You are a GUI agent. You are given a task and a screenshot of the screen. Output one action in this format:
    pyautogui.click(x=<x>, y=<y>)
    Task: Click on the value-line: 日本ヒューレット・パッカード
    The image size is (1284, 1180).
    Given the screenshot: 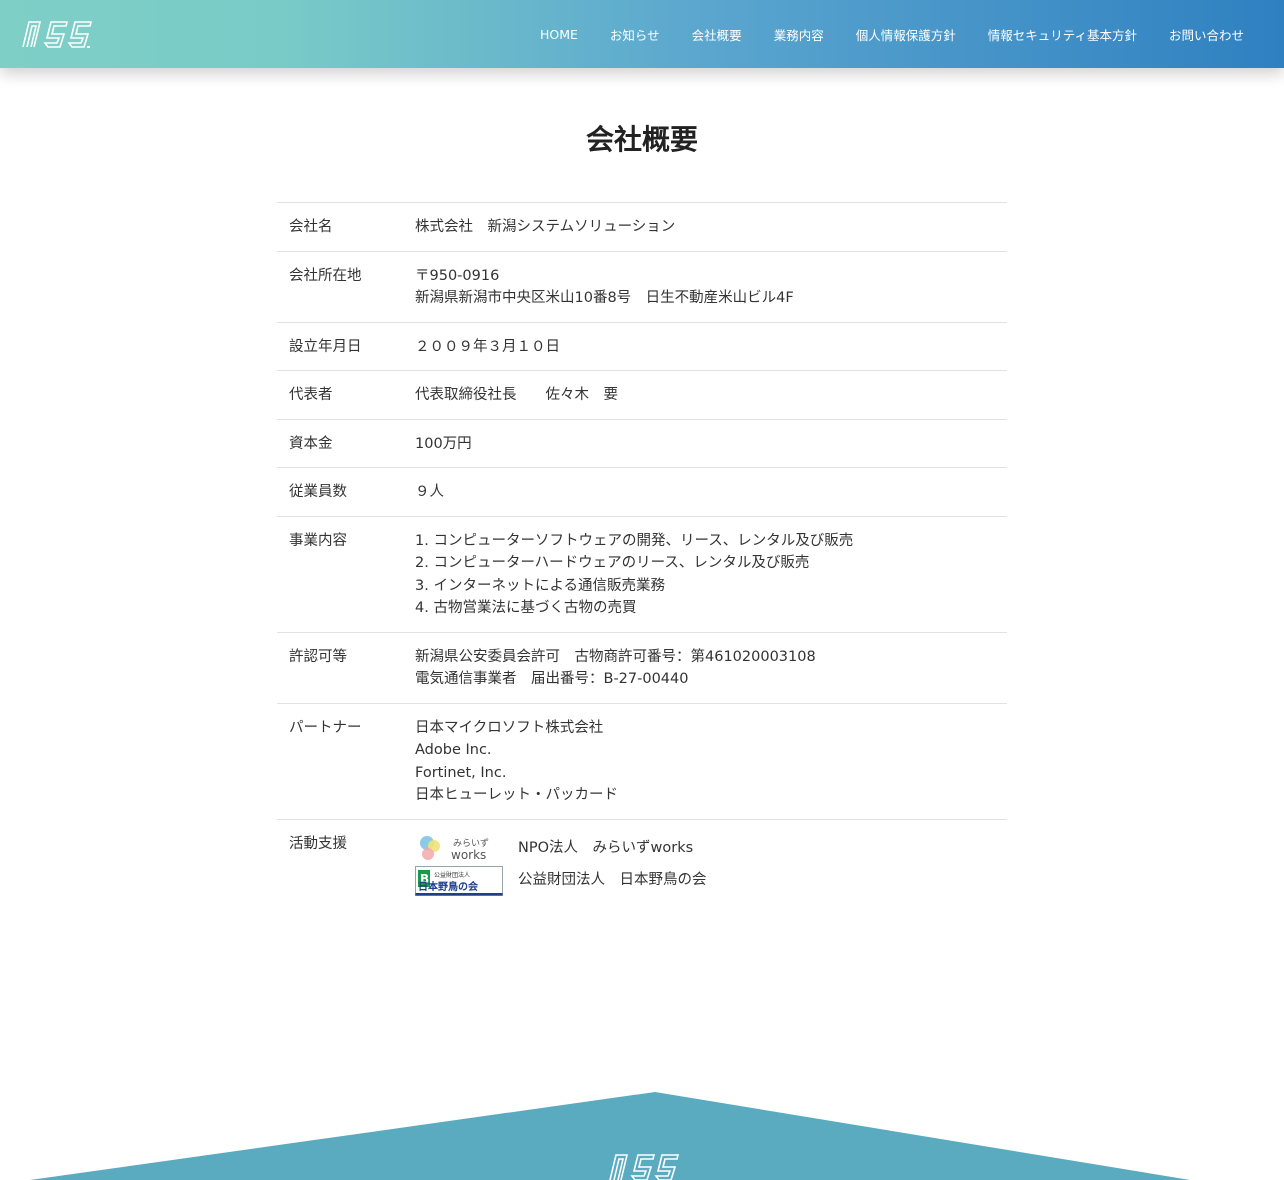 What is the action you would take?
    pyautogui.click(x=516, y=795)
    